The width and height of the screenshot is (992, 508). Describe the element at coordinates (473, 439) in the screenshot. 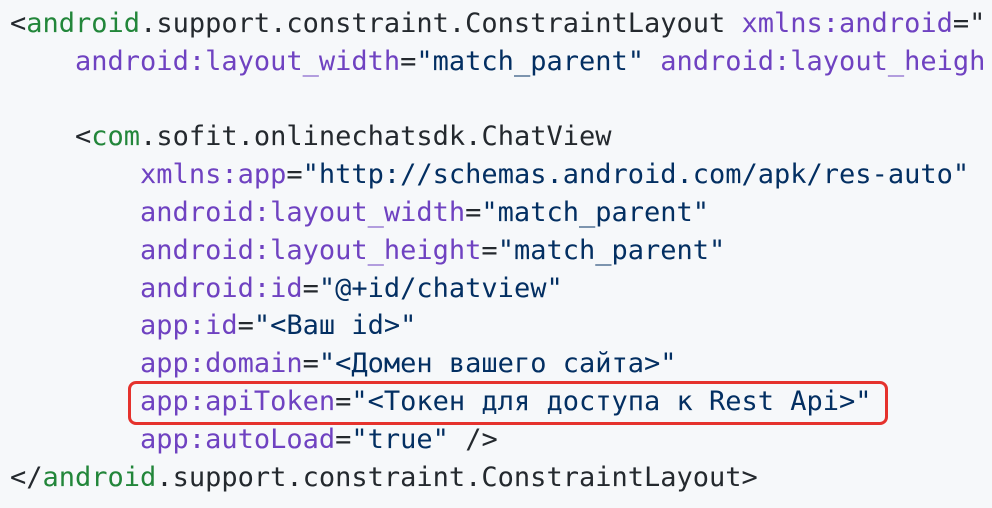

I see `xml-punctuation: />` at that location.